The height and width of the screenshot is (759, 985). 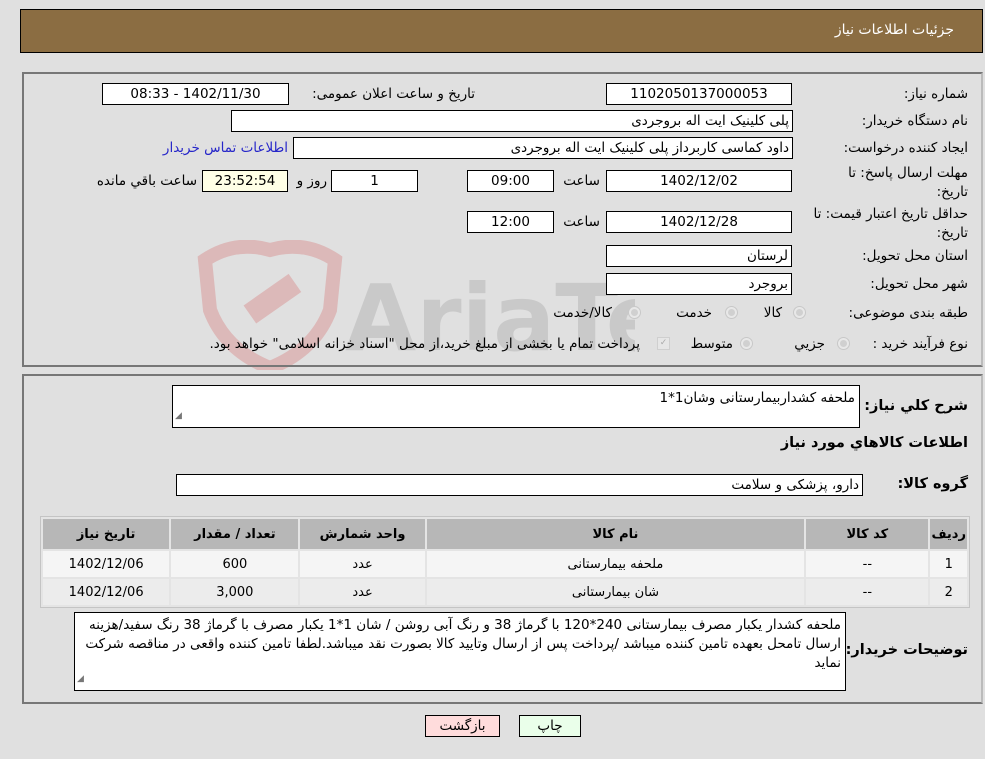 What do you see at coordinates (867, 534) in the screenshot?
I see `col-goods-code: كد كالا` at bounding box center [867, 534].